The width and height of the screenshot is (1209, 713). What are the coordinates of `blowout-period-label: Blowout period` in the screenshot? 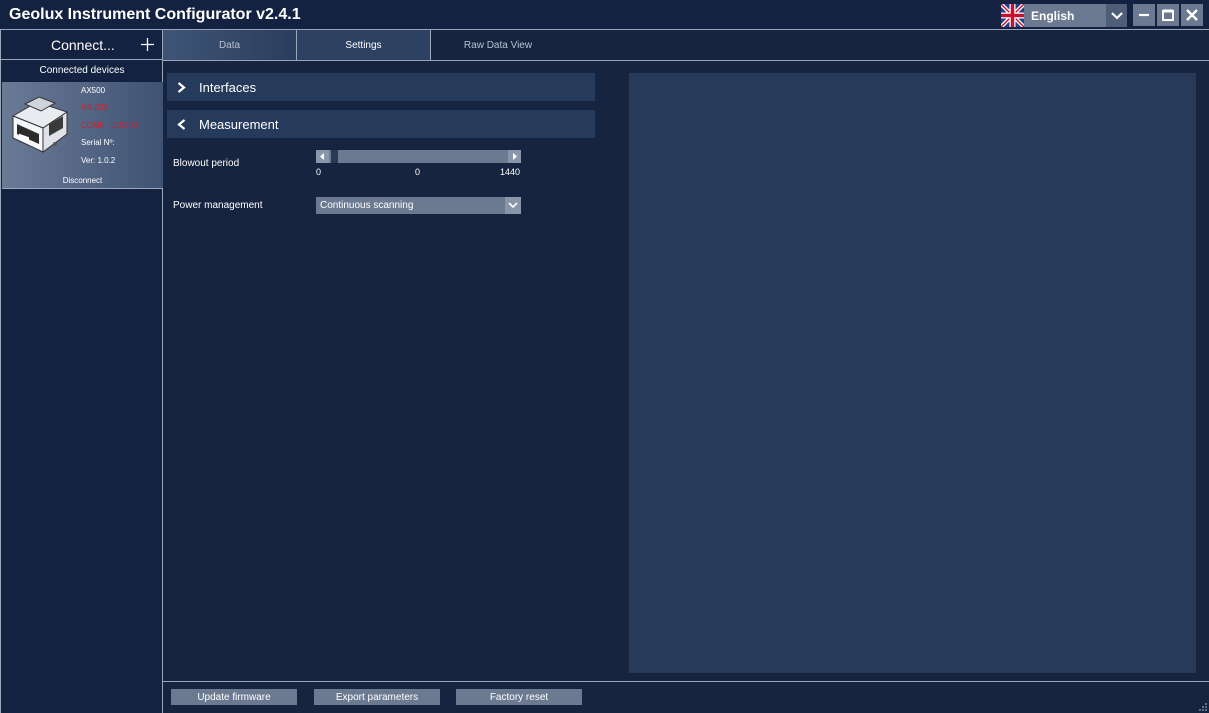 It's located at (206, 163).